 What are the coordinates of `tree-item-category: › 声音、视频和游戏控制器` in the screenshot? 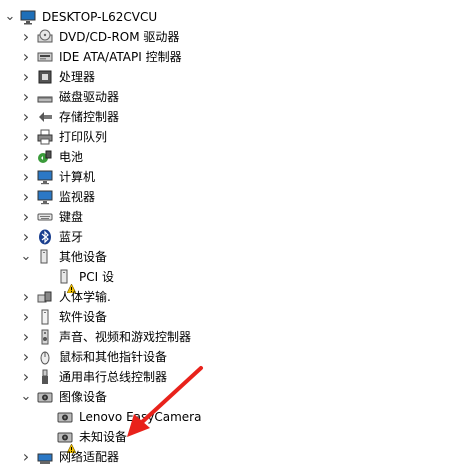 It's located at (234, 337).